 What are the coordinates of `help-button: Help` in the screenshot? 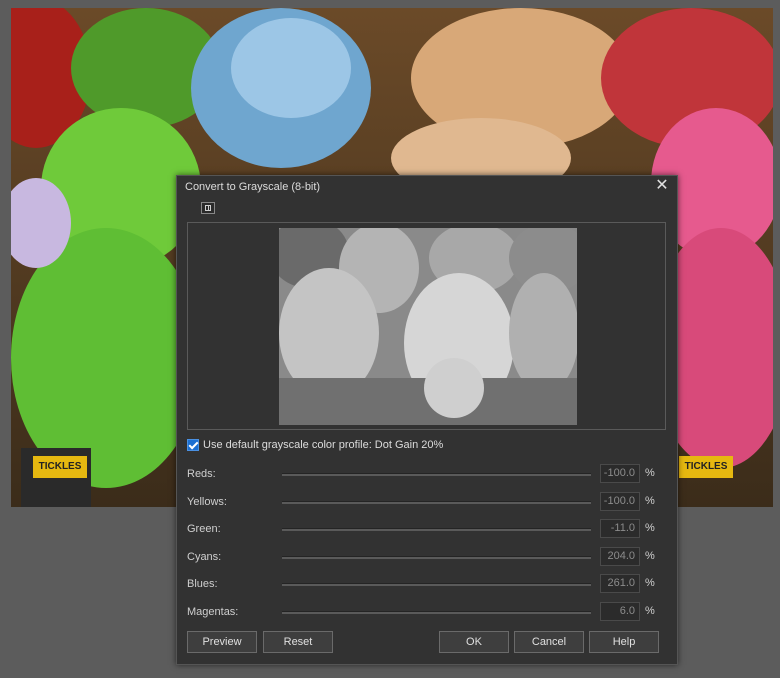 It's located at (624, 642).